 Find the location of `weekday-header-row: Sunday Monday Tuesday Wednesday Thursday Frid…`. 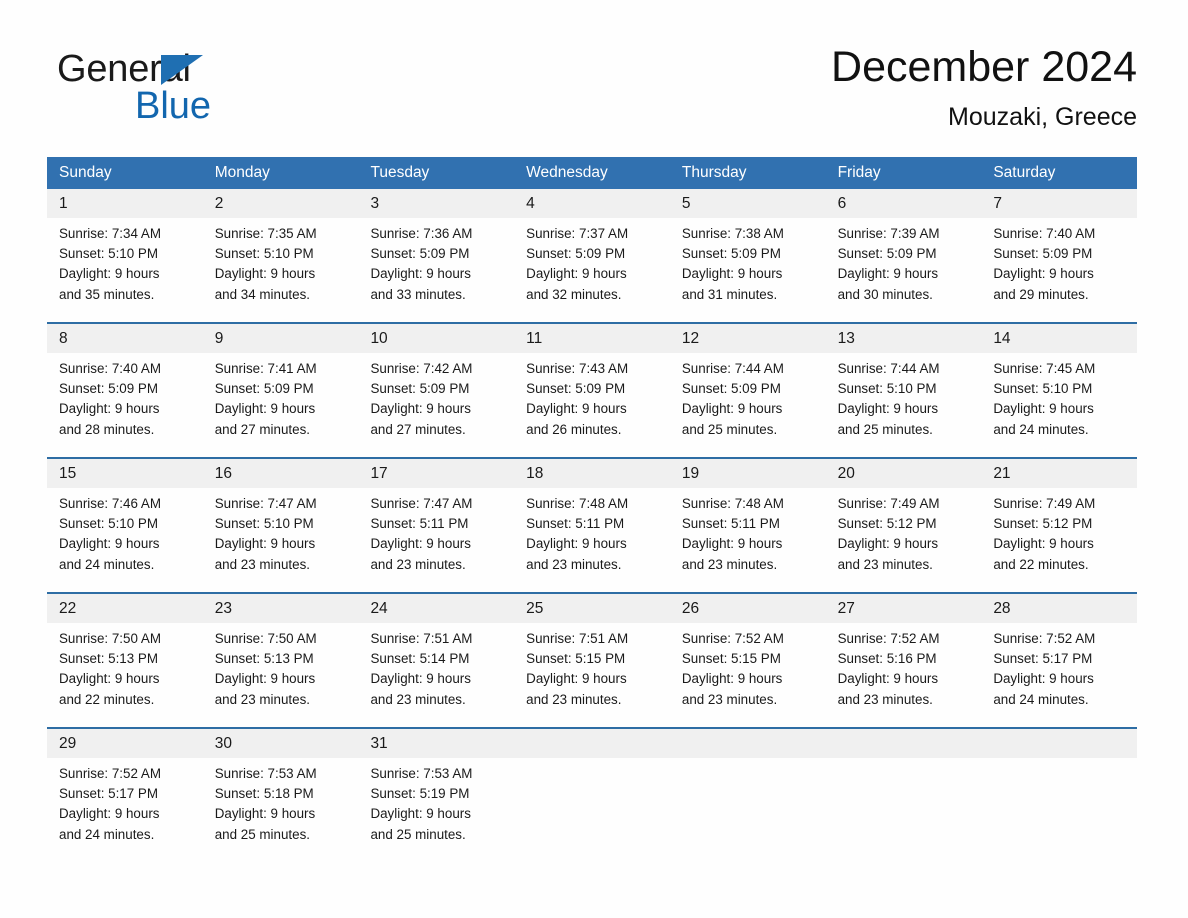

weekday-header-row: Sunday Monday Tuesday Wednesday Thursday Frid… is located at coordinates (592, 173).